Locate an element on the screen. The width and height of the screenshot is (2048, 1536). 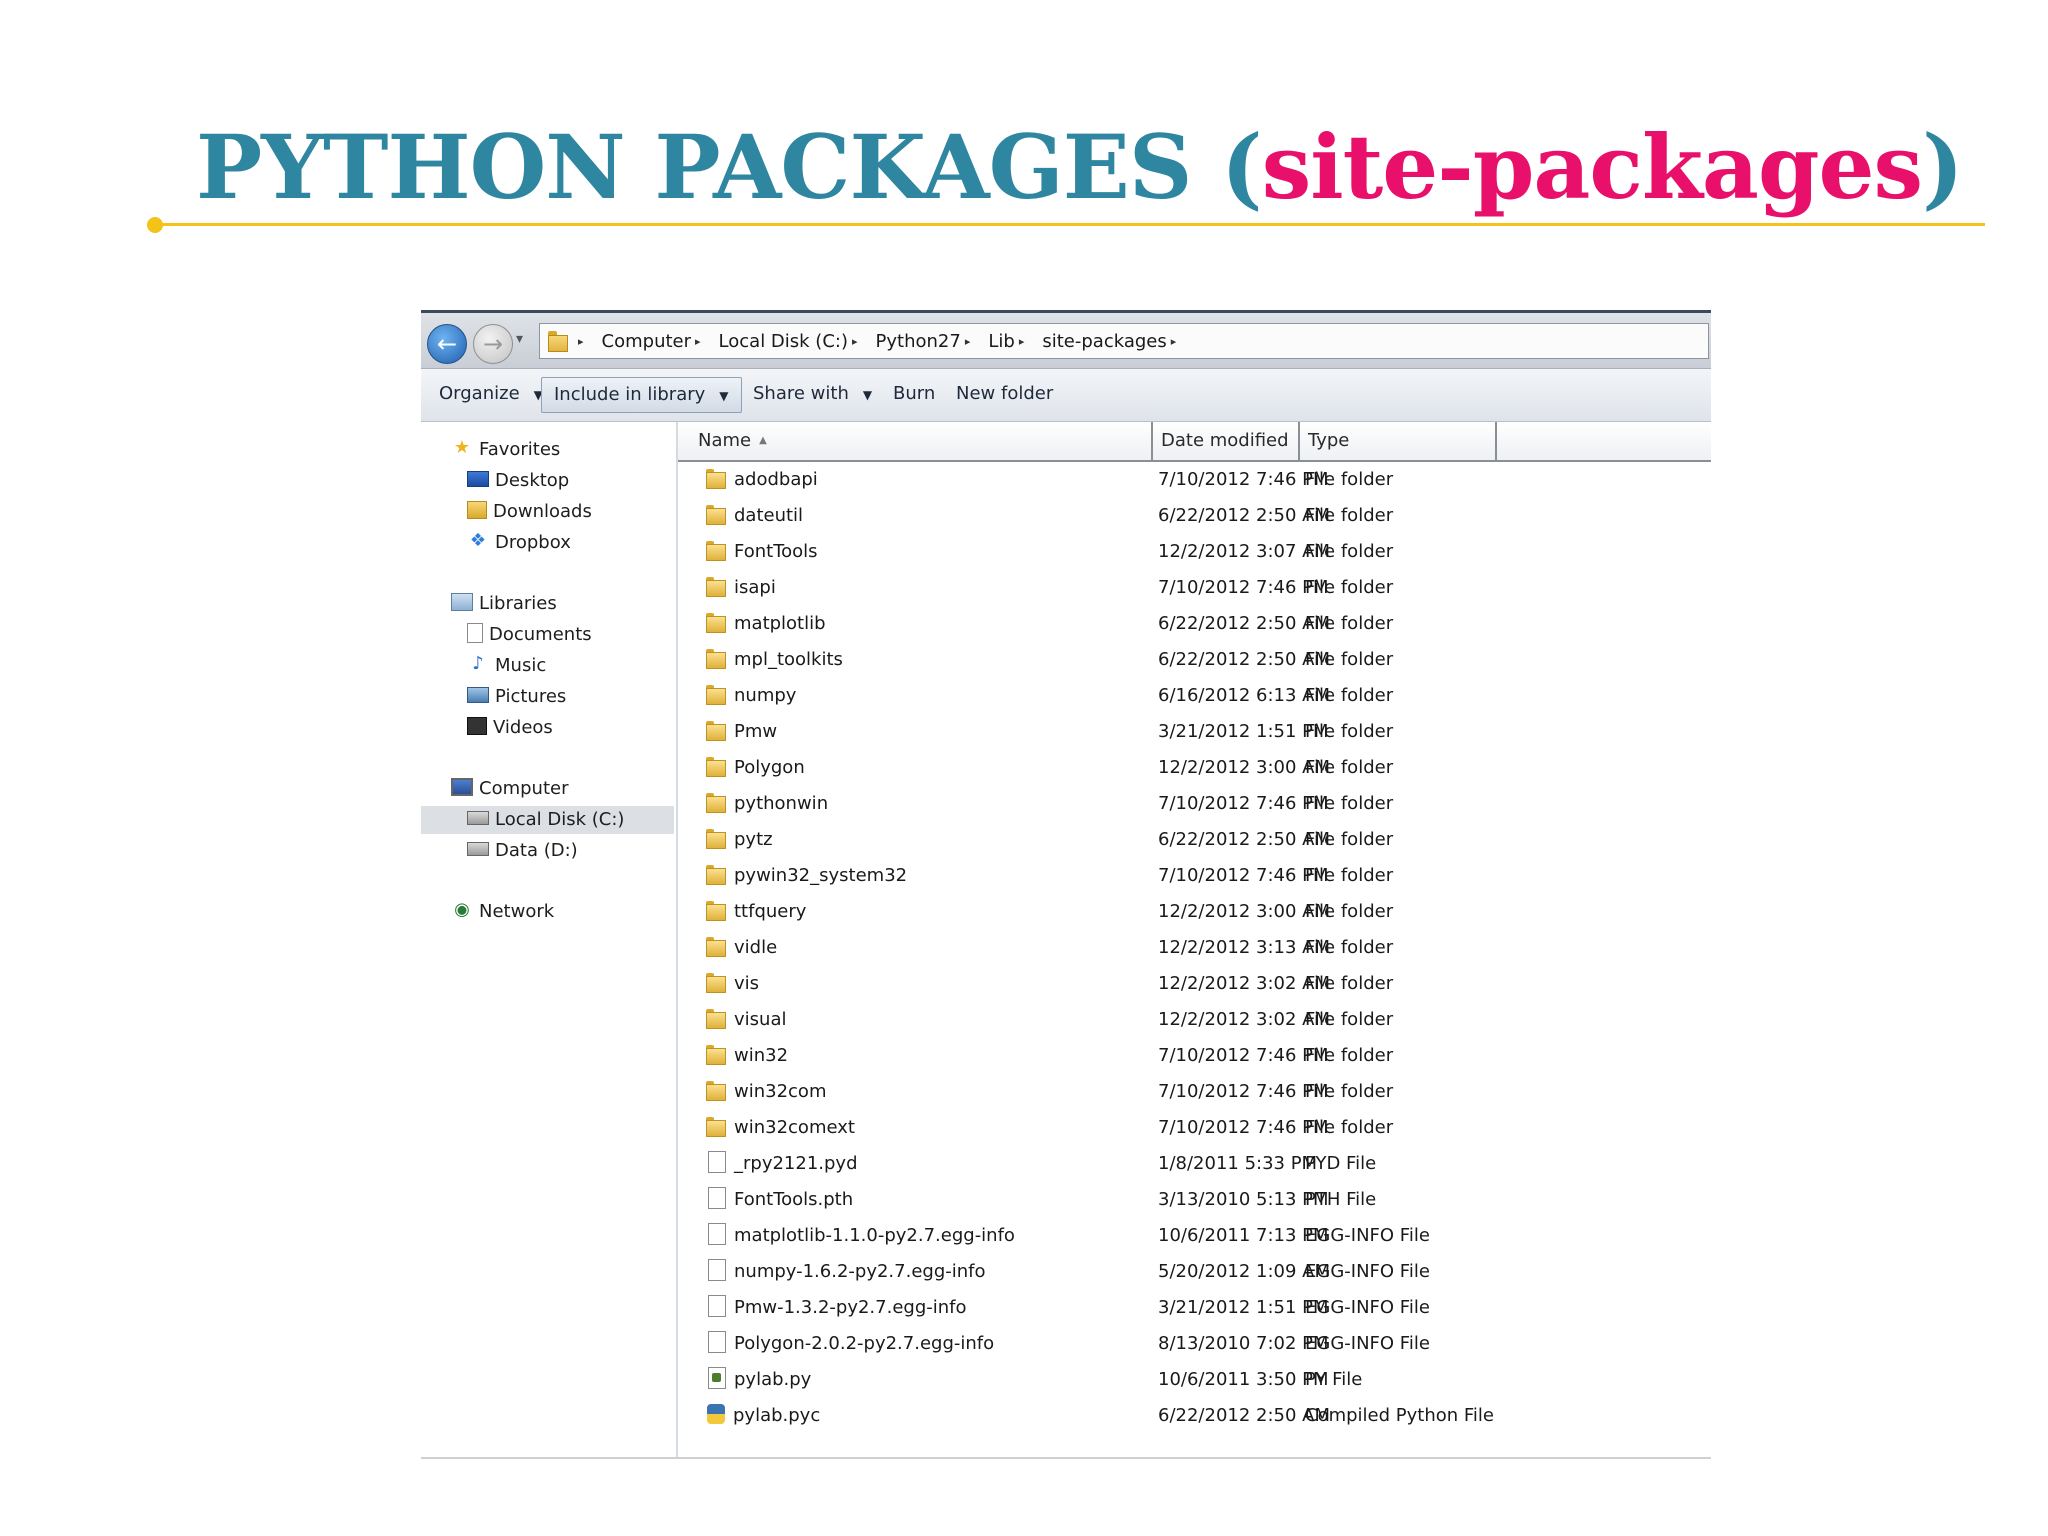
file-row: pylab.py 10/6/2011 3:50 PM PY File is located at coordinates (1194, 1380).